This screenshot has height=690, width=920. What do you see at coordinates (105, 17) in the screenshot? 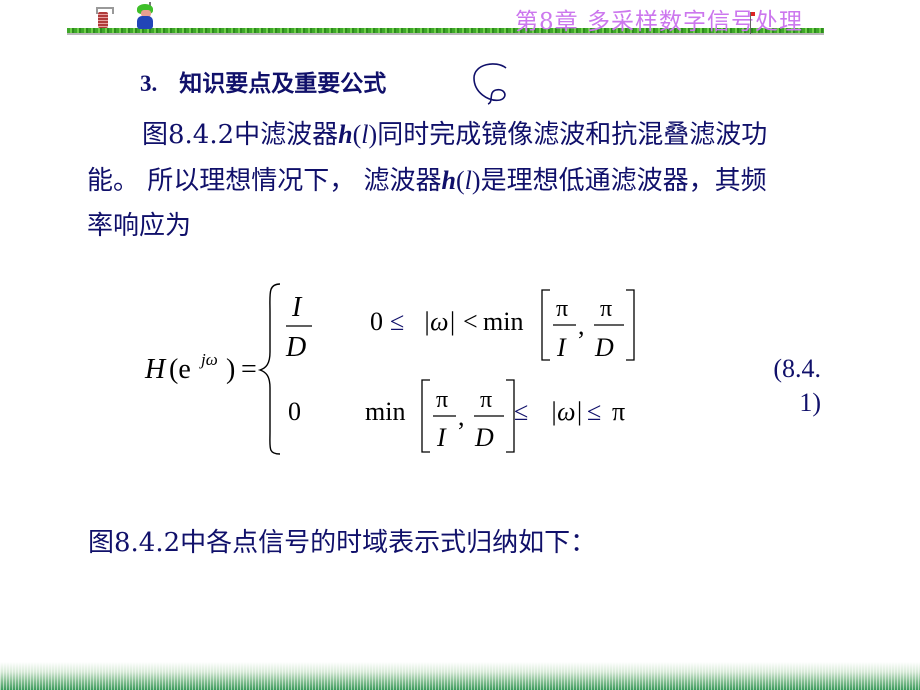
I see `golf-bag-icon` at bounding box center [105, 17].